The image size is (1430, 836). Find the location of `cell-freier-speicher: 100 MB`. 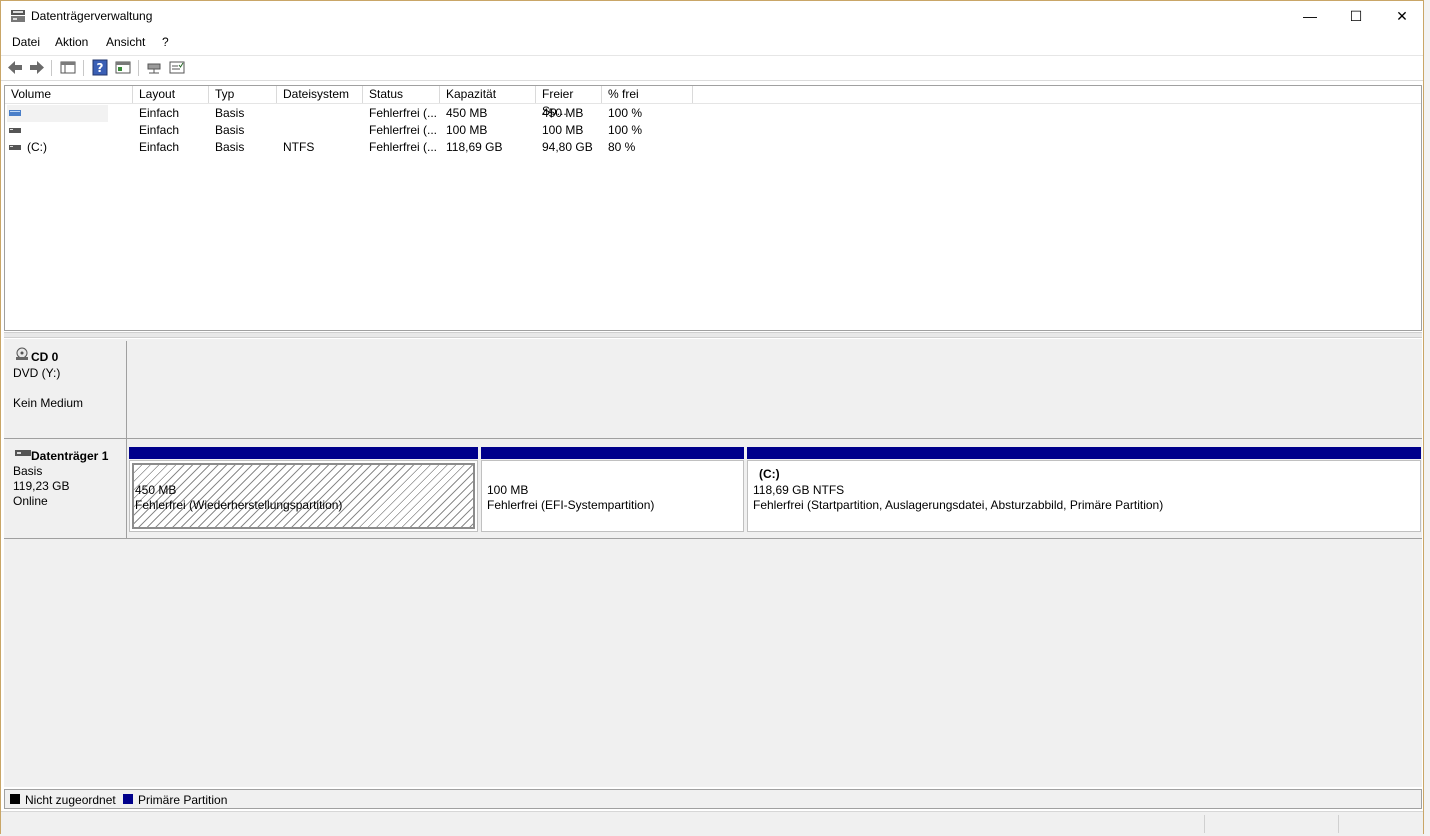

cell-freier-speicher: 100 MB is located at coordinates (563, 130).